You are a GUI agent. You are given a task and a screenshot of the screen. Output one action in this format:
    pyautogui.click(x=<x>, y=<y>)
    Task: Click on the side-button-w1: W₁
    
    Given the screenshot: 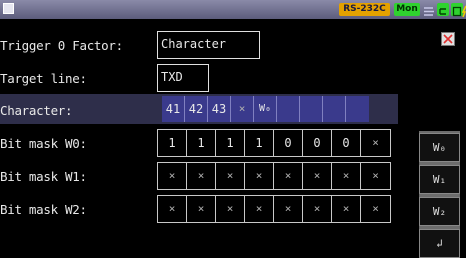 What is the action you would take?
    pyautogui.click(x=439, y=179)
    